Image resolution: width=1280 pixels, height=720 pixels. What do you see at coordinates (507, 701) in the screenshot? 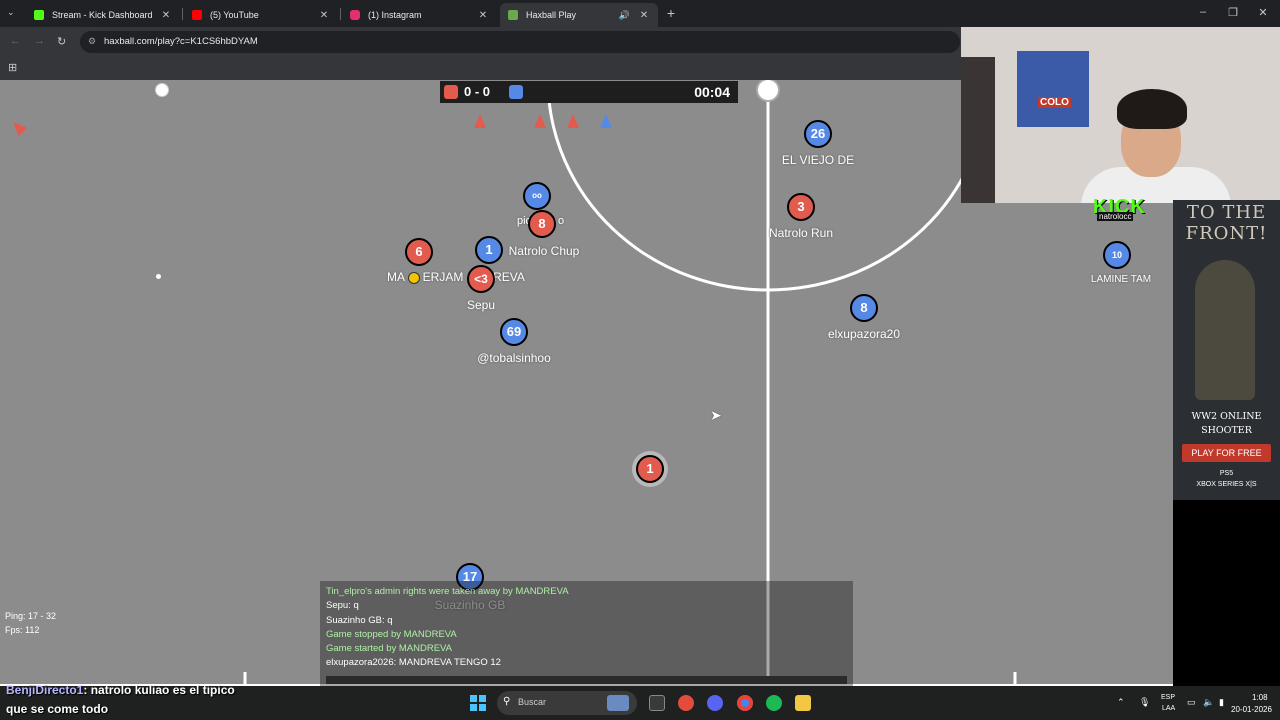
I see `search-icon: ⚲` at bounding box center [507, 701].